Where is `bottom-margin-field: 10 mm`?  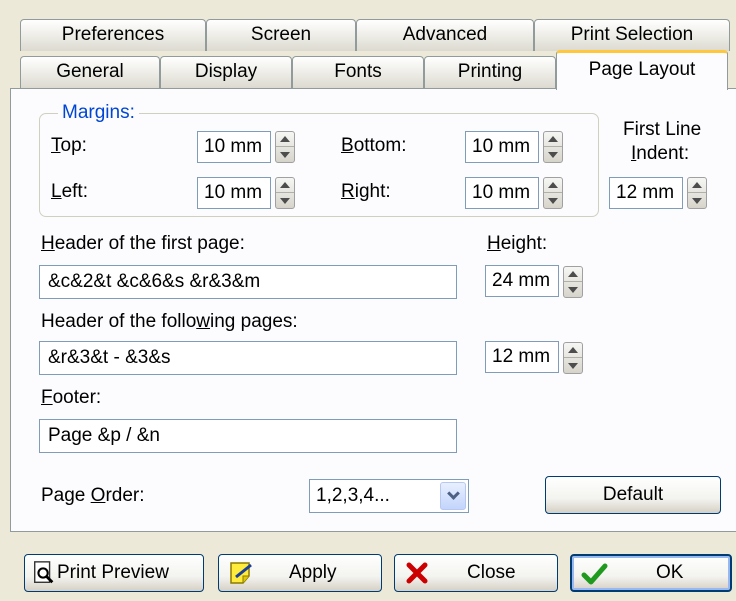 bottom-margin-field: 10 mm is located at coordinates (502, 147).